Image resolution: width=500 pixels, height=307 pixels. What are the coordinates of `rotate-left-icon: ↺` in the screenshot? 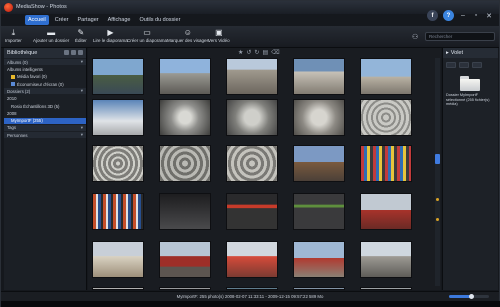 It's located at (248, 52).